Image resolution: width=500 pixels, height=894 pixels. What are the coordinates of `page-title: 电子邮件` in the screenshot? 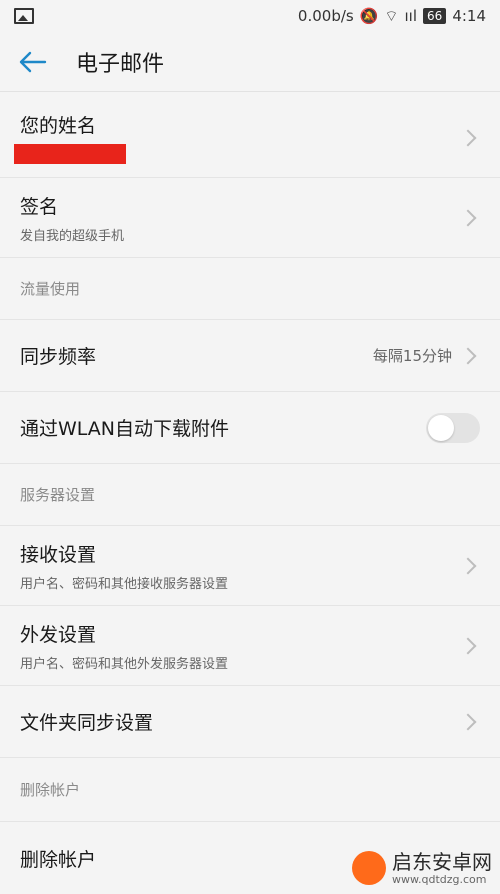 It's located at (120, 64).